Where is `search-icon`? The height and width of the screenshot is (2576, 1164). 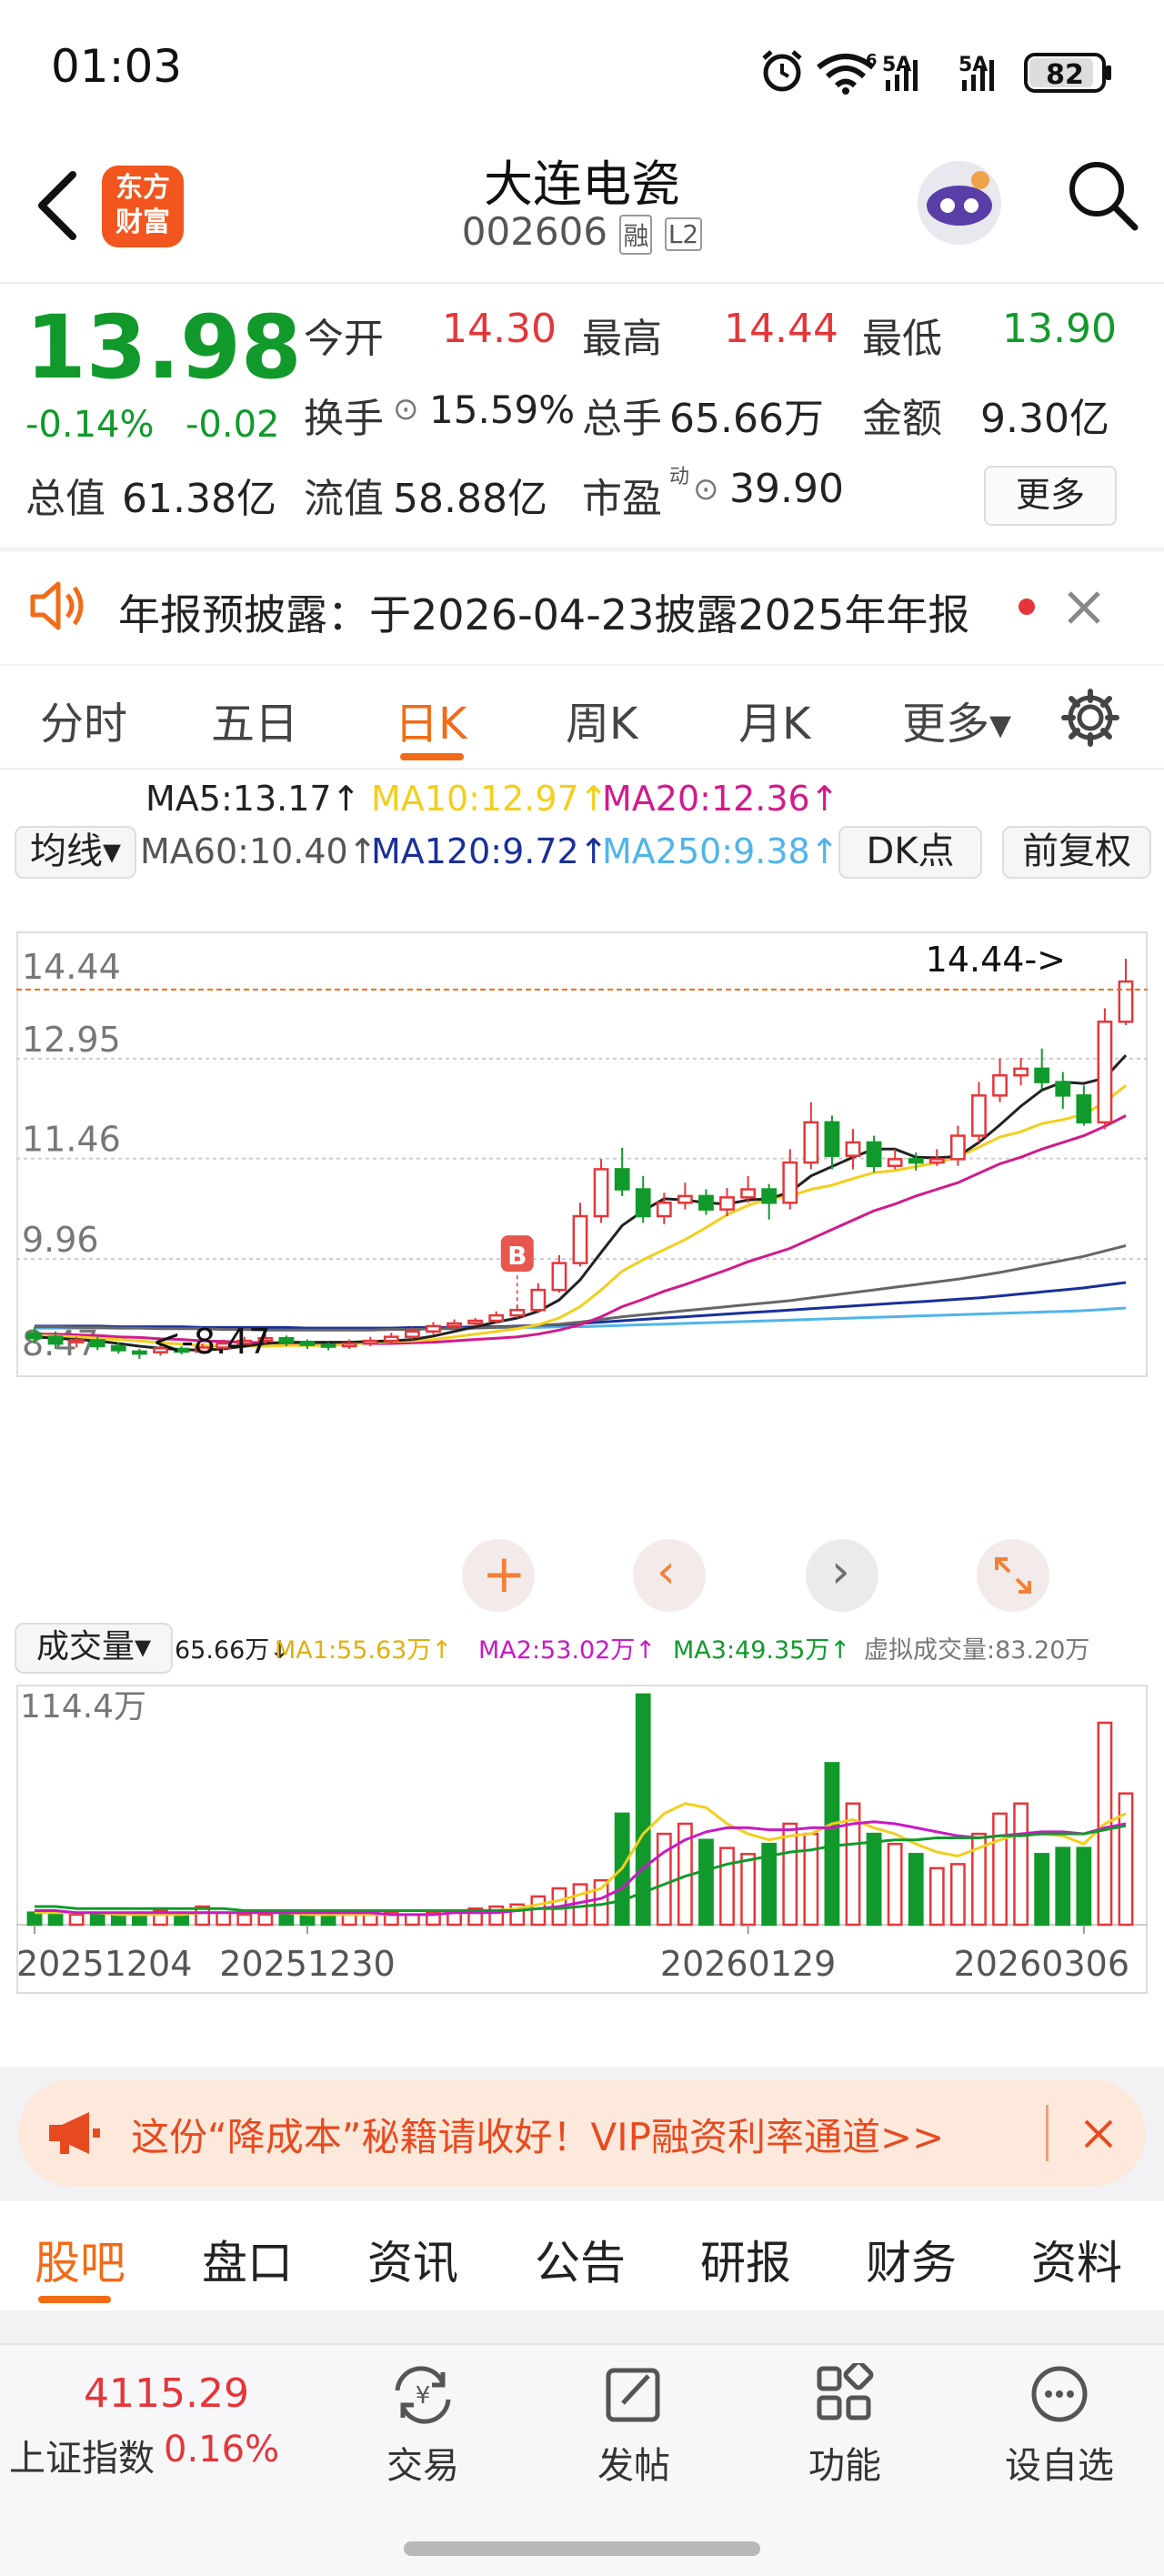
search-icon is located at coordinates (1102, 194).